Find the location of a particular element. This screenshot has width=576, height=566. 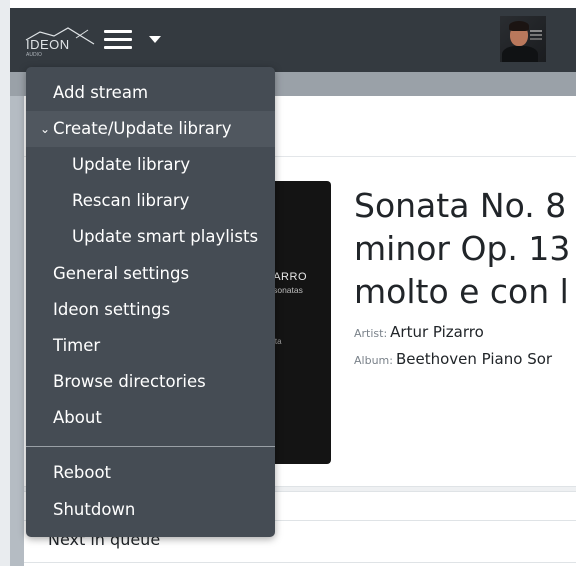

menu-item-label: Update smart playlists is located at coordinates (165, 236).